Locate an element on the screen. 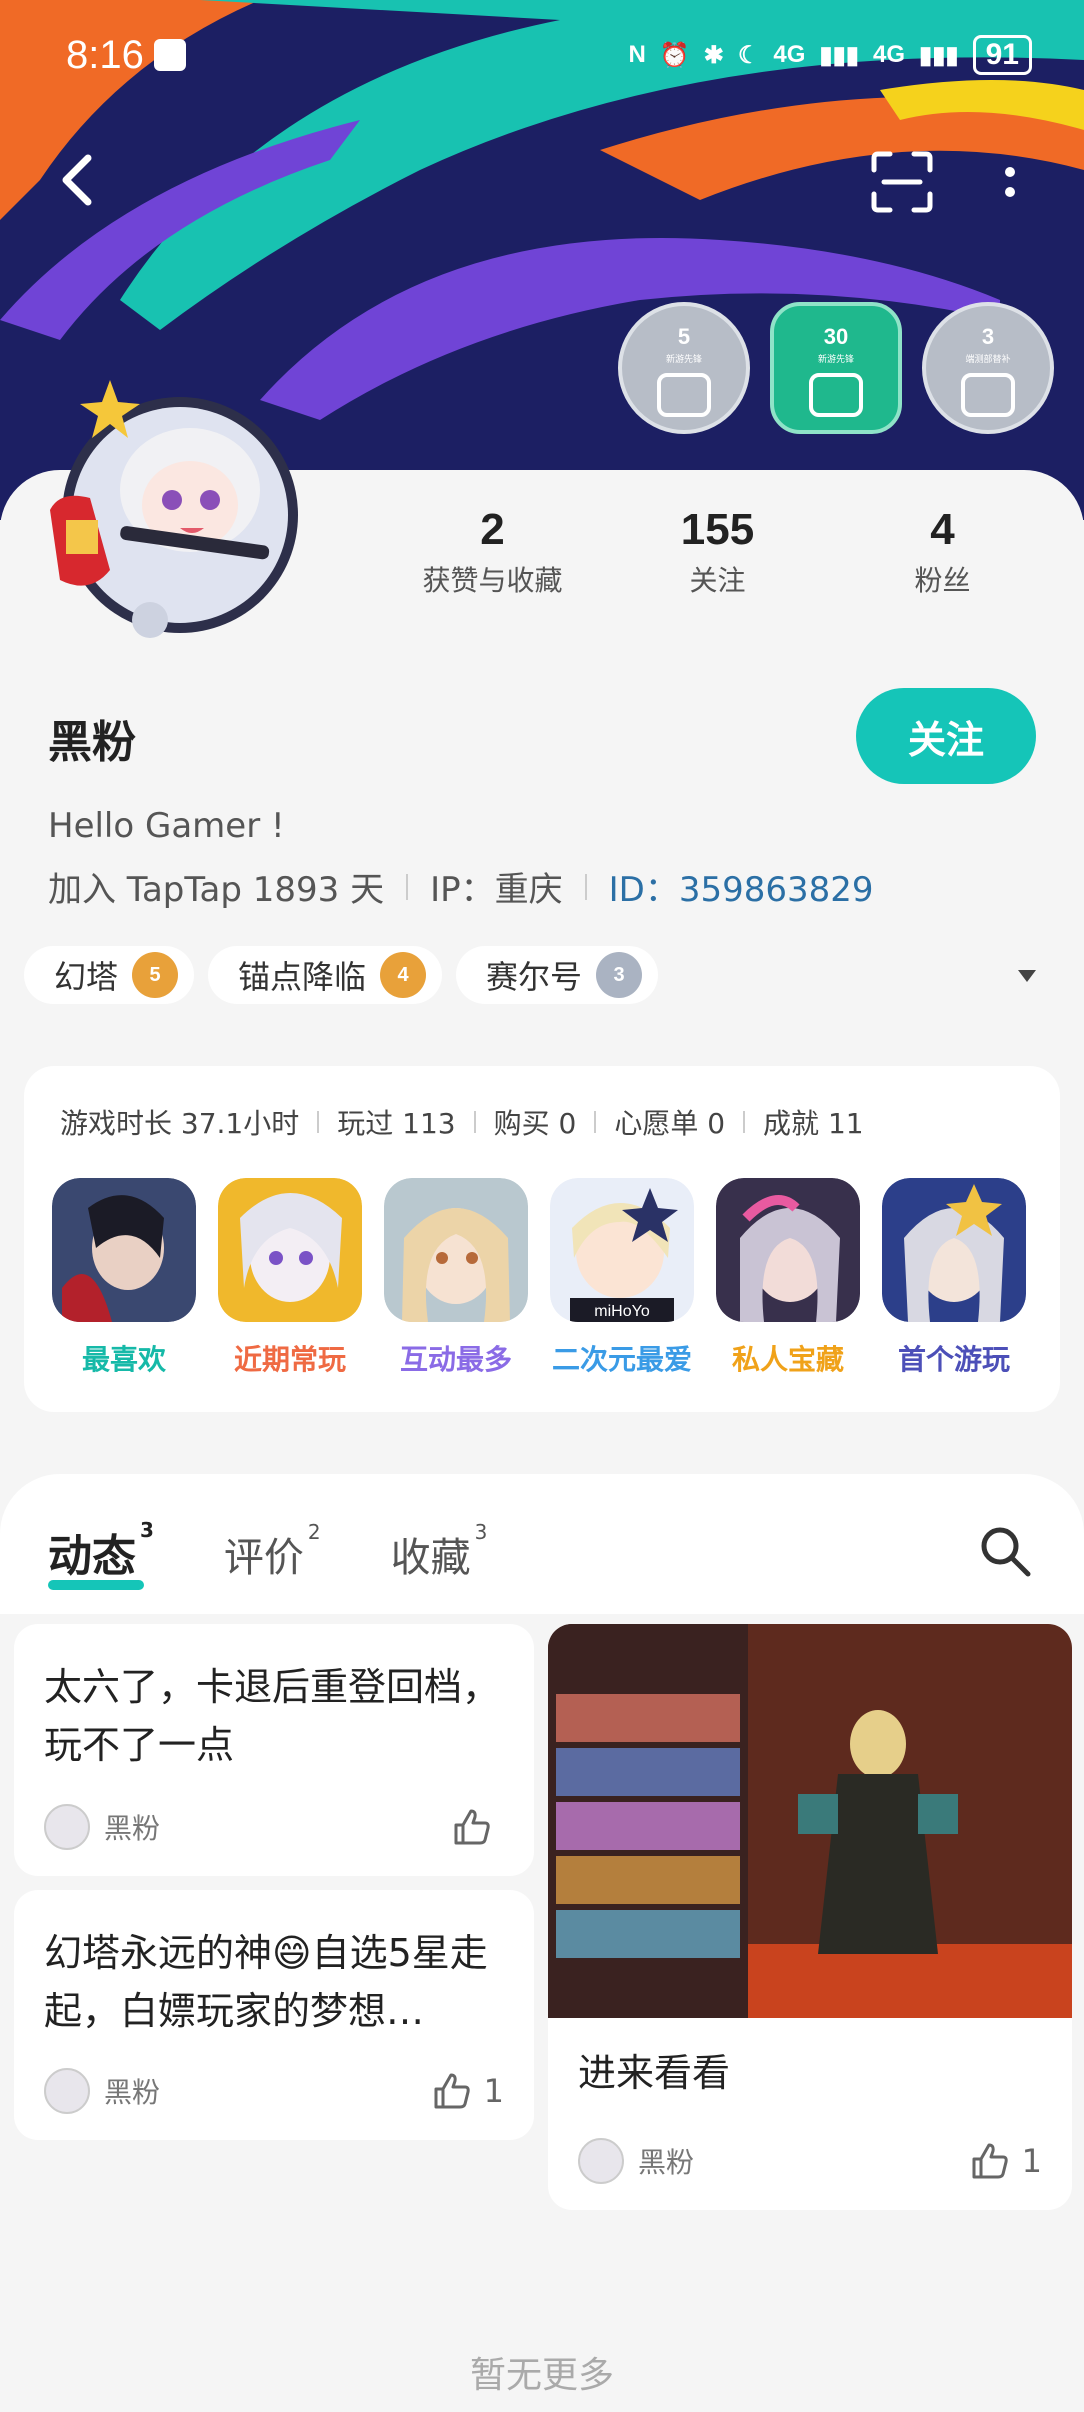 This screenshot has height=2412, width=1084. badge-new-game-pioneer-5: 5 新游先锋 is located at coordinates (684, 368).